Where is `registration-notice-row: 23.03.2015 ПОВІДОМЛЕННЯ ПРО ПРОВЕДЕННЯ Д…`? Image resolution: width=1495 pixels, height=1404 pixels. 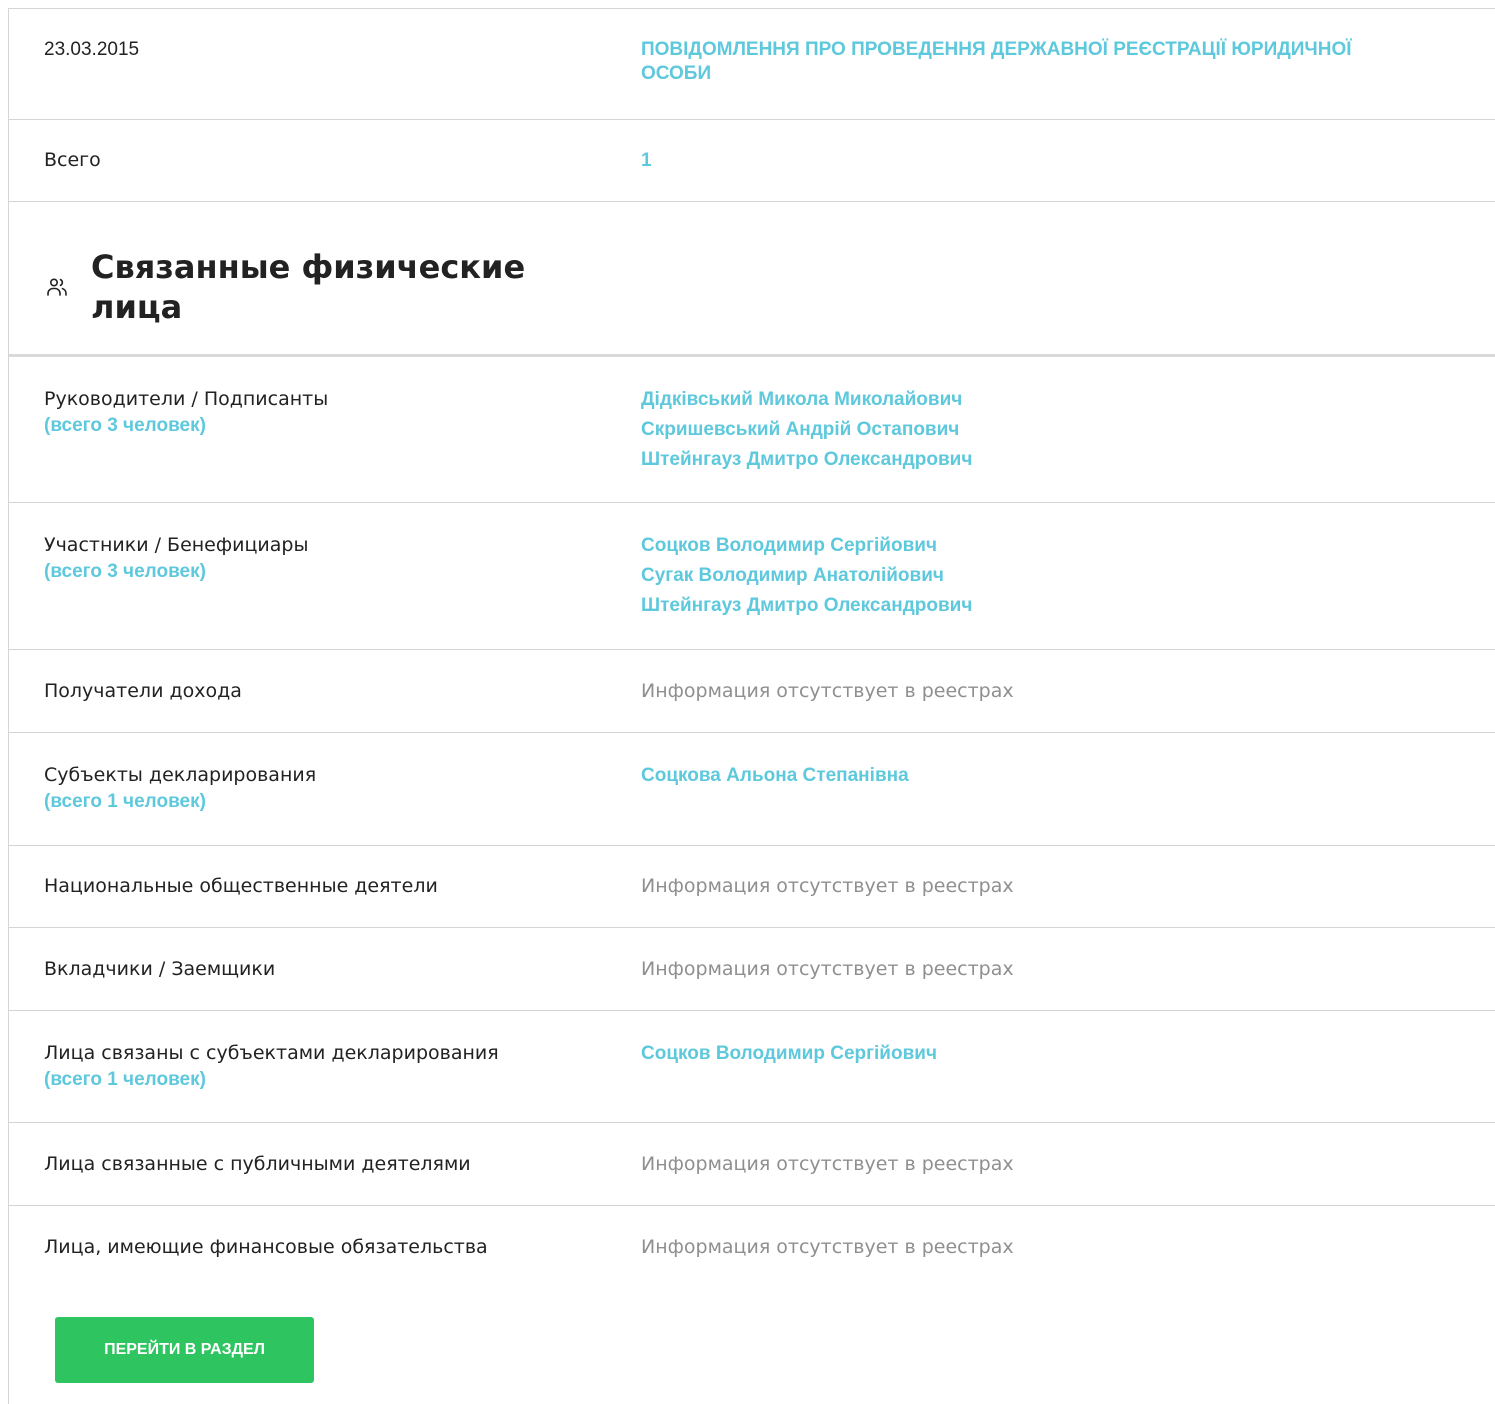
registration-notice-row: 23.03.2015 ПОВІДОМЛЕННЯ ПРО ПРОВЕДЕННЯ Д… is located at coordinates (752, 64).